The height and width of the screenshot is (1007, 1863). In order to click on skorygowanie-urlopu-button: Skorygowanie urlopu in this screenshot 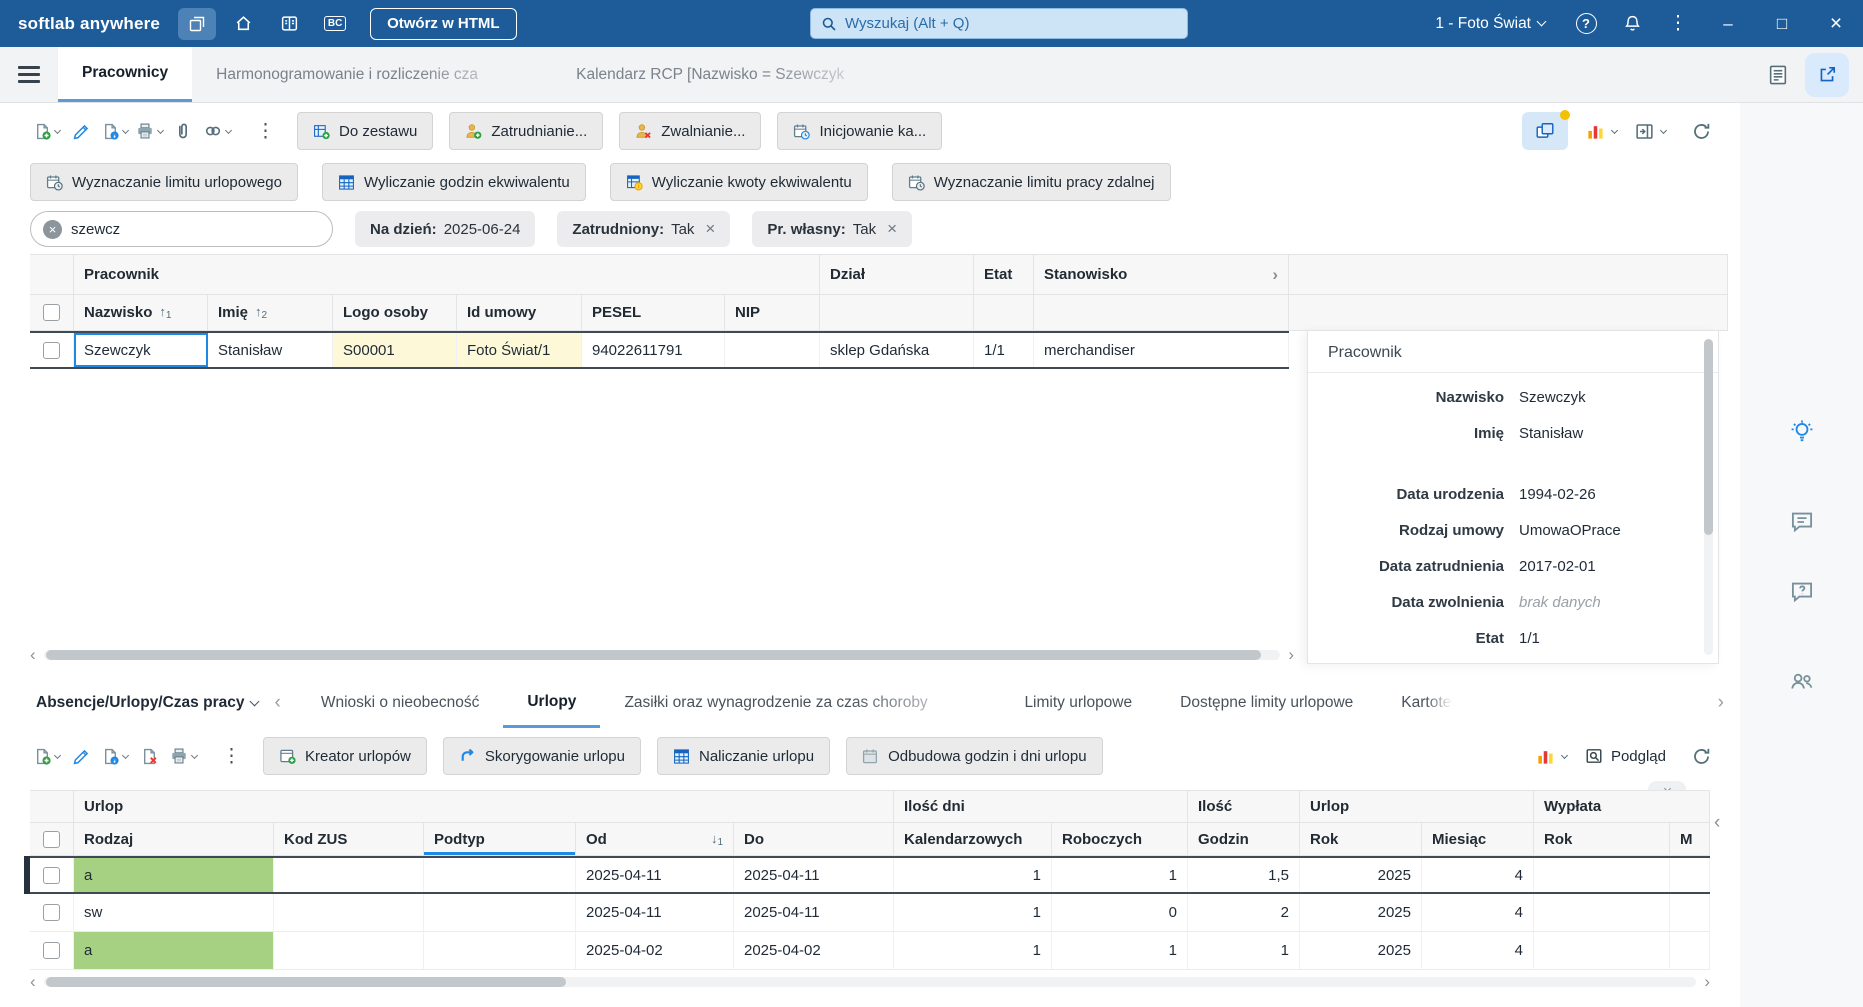, I will do `click(541, 756)`.